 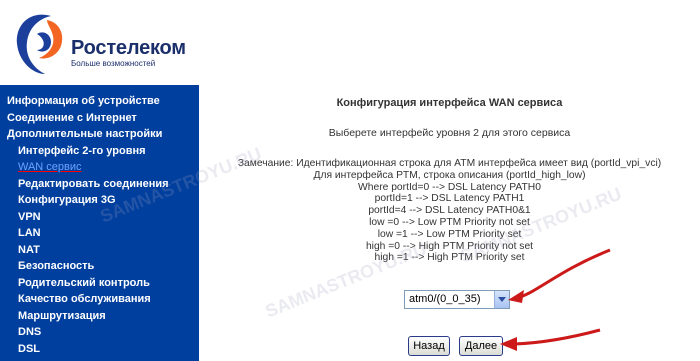 What do you see at coordinates (99, 233) in the screenshot?
I see `sidebar-item-lan: LAN` at bounding box center [99, 233].